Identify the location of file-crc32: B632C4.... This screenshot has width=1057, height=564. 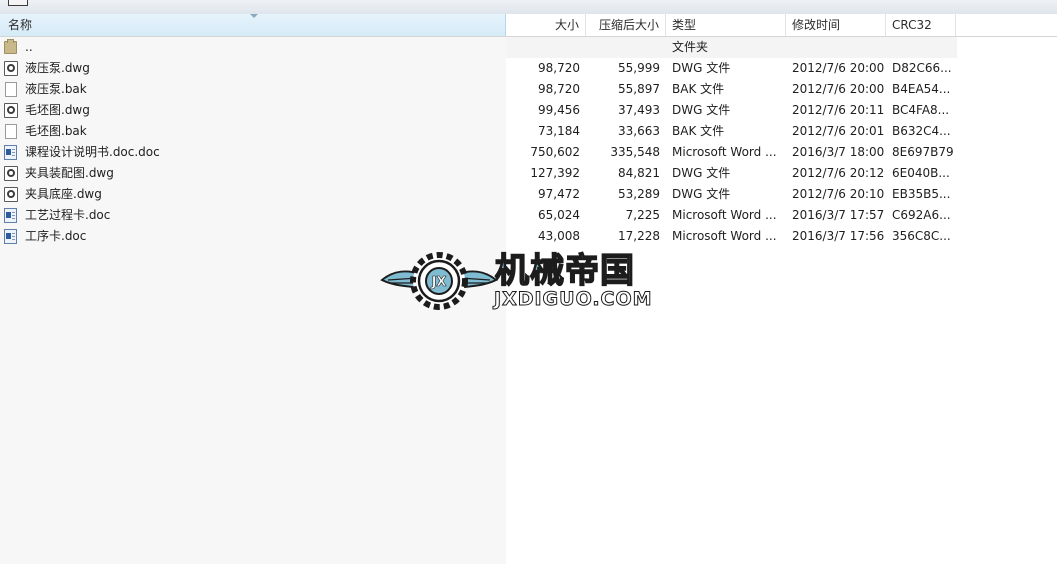
(921, 131).